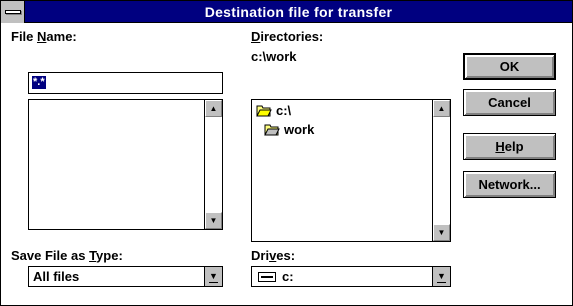 The image size is (573, 306). I want to click on ok-button: OK, so click(509, 66).